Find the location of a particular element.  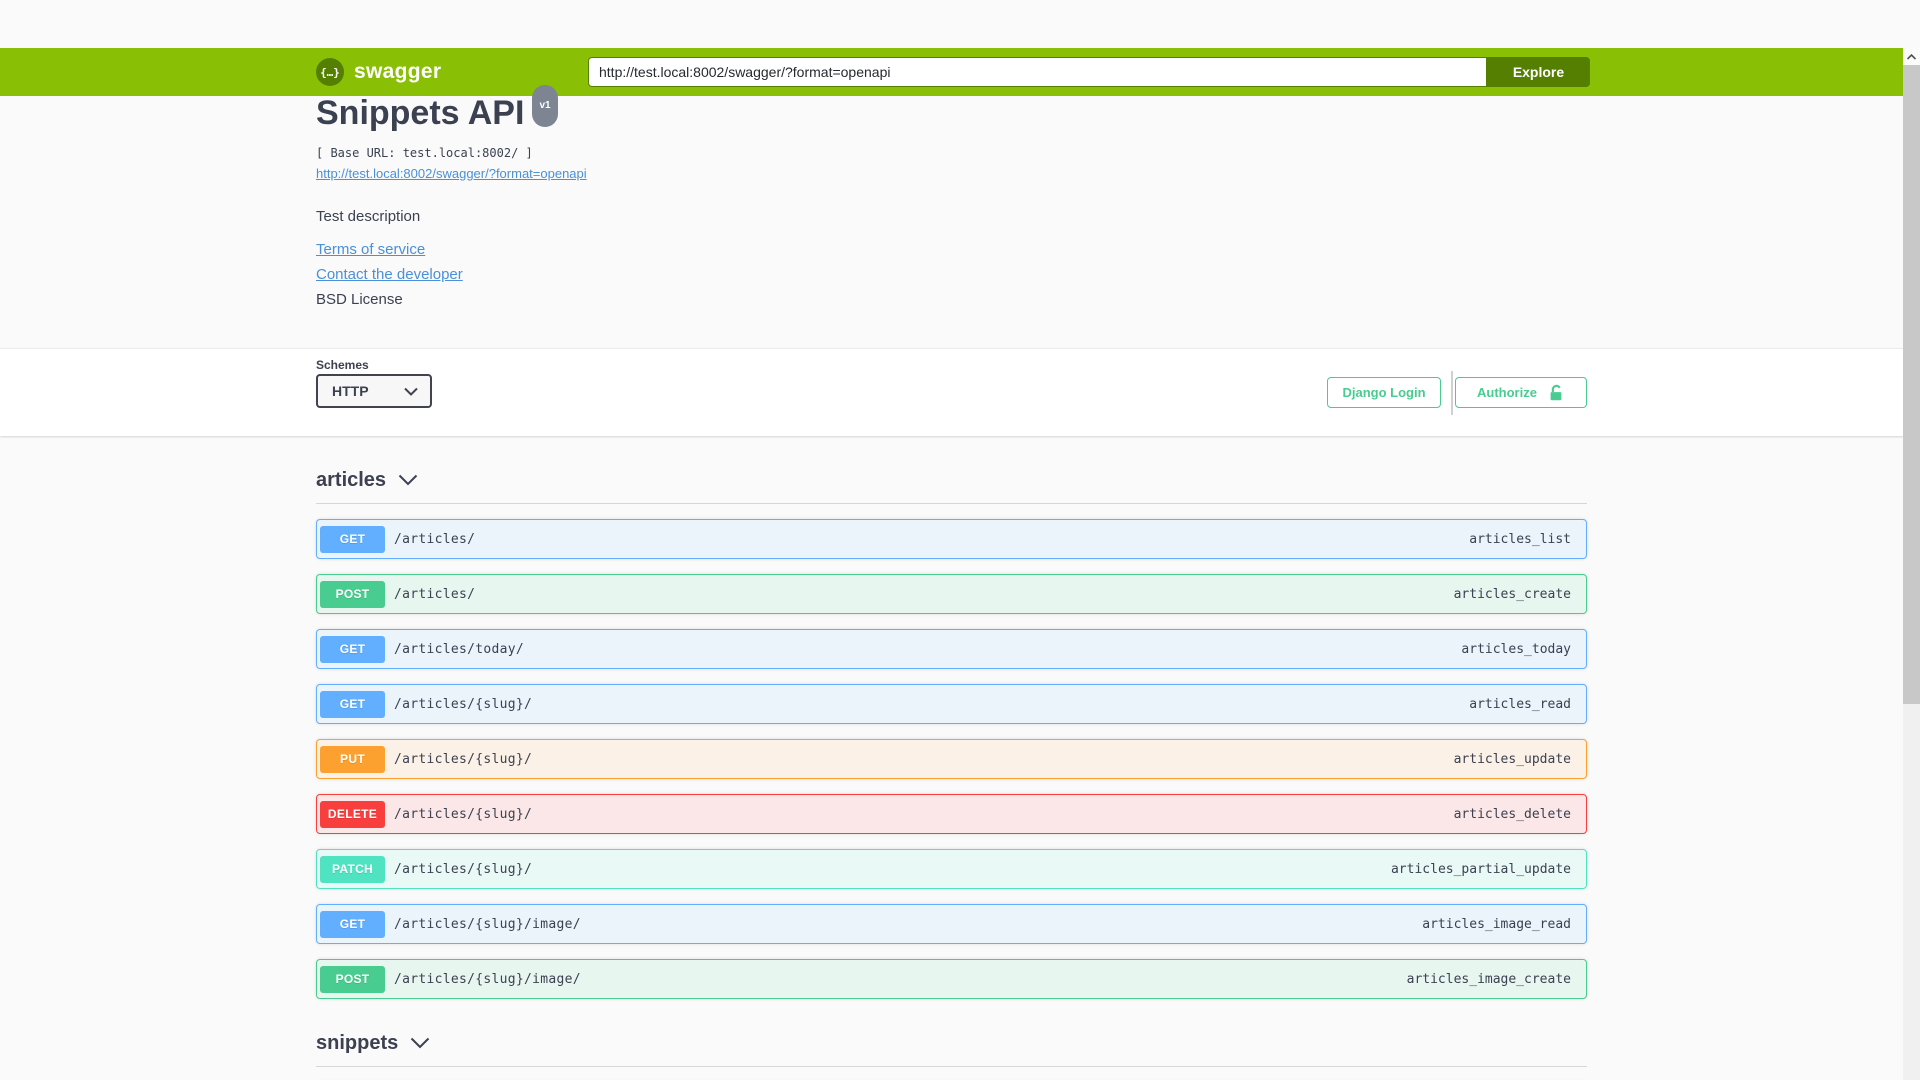

auth-divider is located at coordinates (1452, 393).